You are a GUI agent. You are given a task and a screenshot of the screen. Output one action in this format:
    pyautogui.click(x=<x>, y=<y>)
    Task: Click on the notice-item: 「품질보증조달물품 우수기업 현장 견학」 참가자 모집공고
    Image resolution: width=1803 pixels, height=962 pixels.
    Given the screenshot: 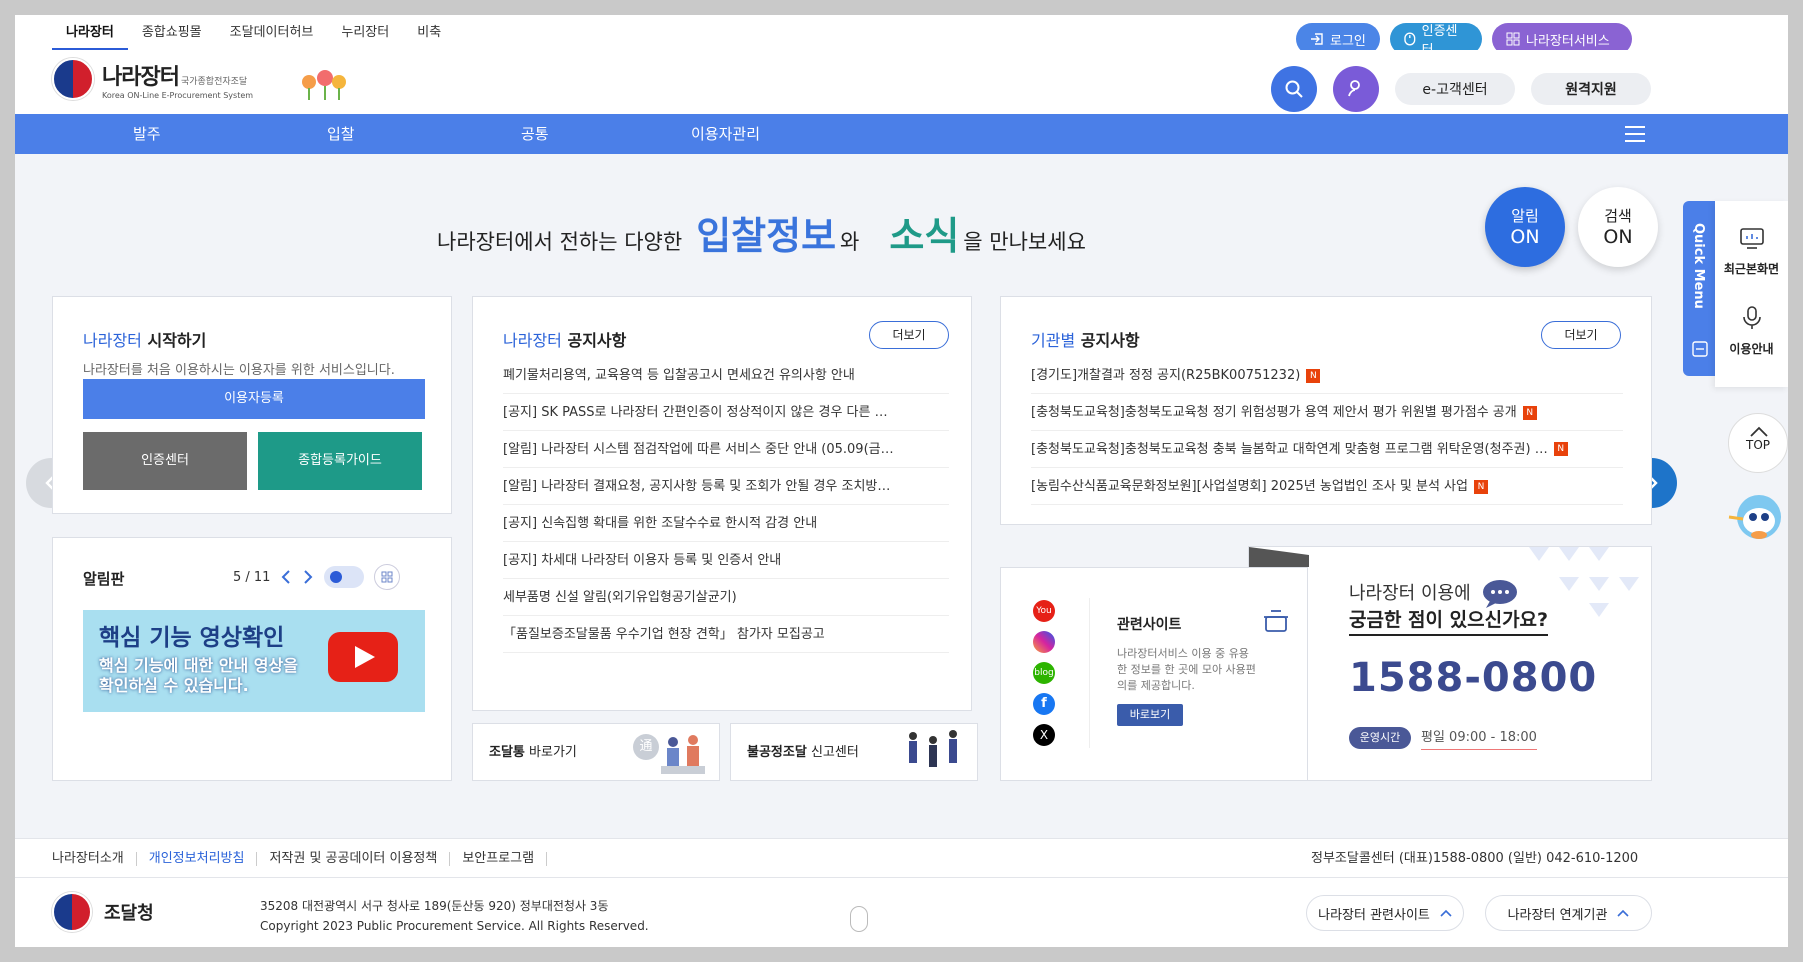 What is the action you would take?
    pyautogui.click(x=726, y=634)
    